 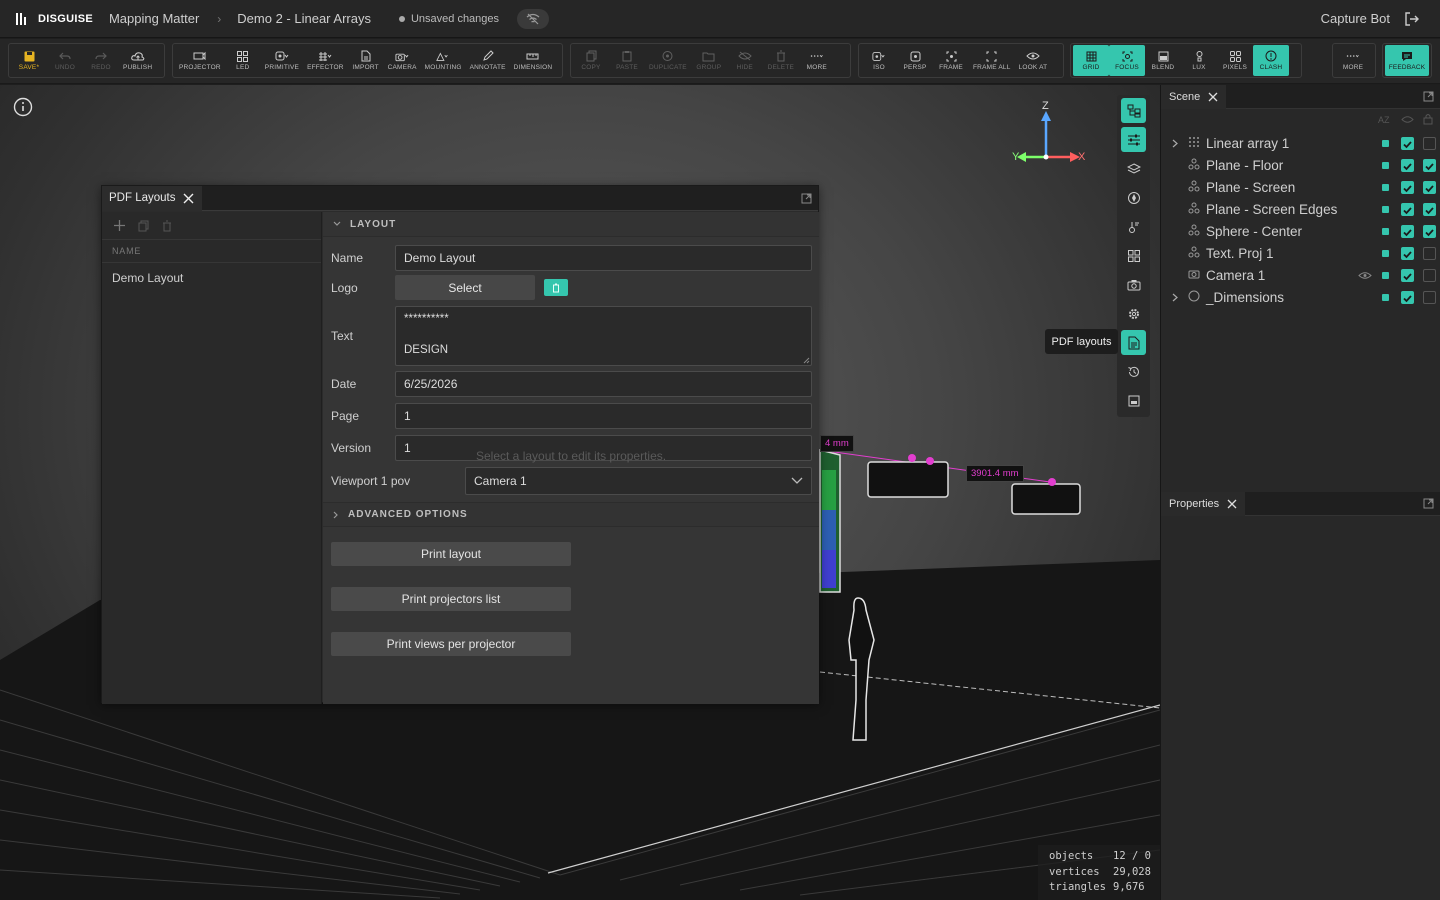 I want to click on effector-button: EFFECTOR, so click(x=325, y=60).